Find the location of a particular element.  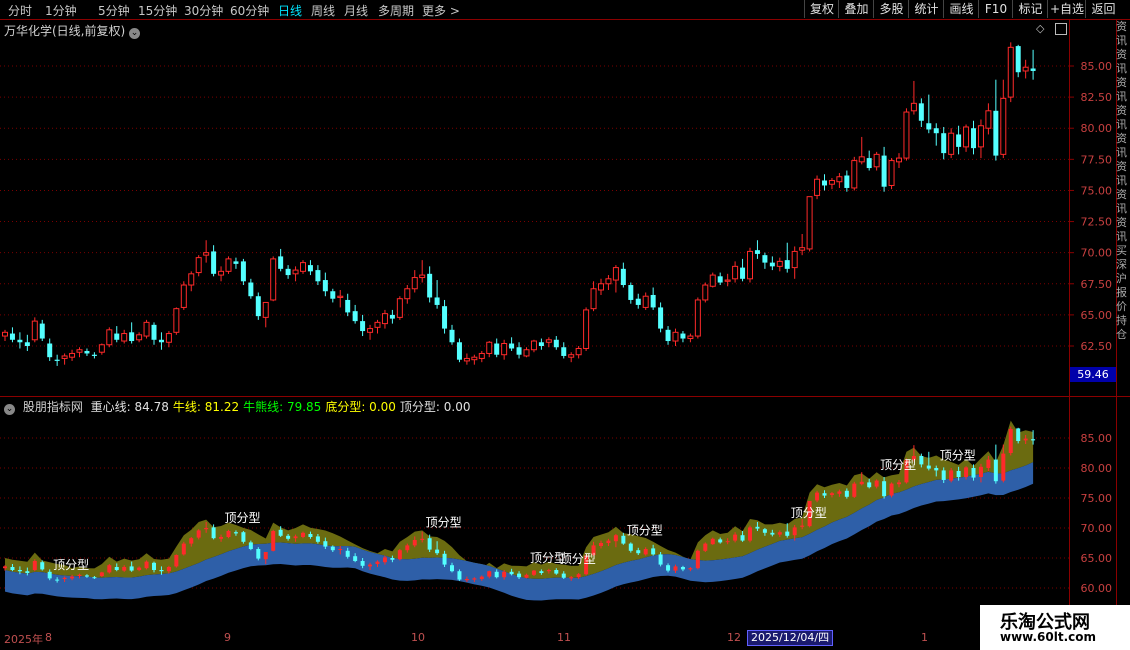

add-favorite-button: +自选 is located at coordinates (1066, 9).